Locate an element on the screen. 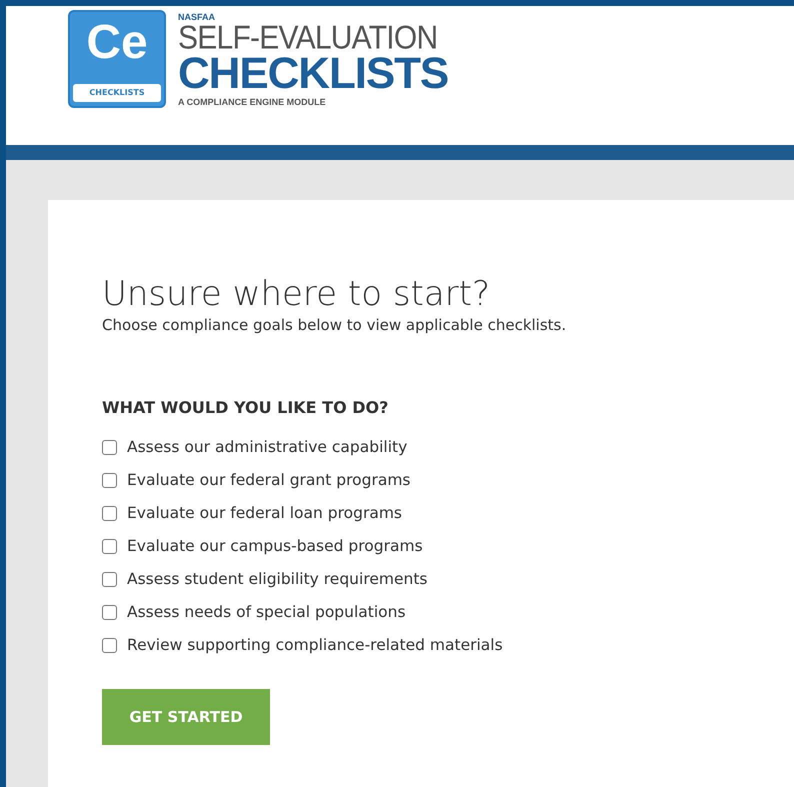 This screenshot has width=794, height=787. option-label: Review supporting compliance-related materials is located at coordinates (315, 645).